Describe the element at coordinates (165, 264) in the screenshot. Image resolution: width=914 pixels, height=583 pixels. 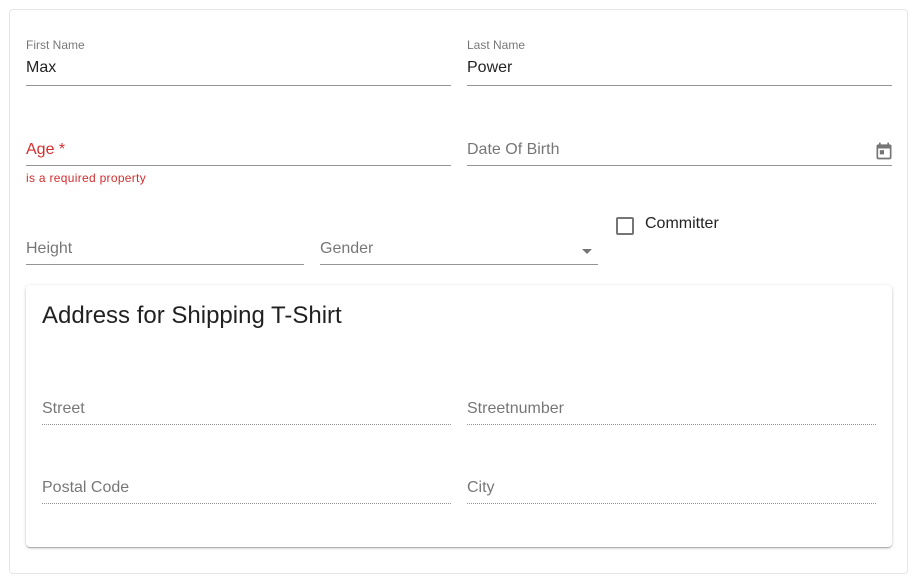
I see `height-underline` at that location.